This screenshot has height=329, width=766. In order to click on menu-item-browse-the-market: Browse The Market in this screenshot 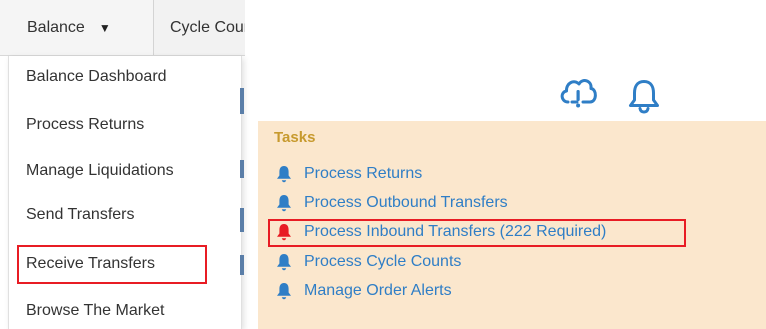, I will do `click(95, 311)`.